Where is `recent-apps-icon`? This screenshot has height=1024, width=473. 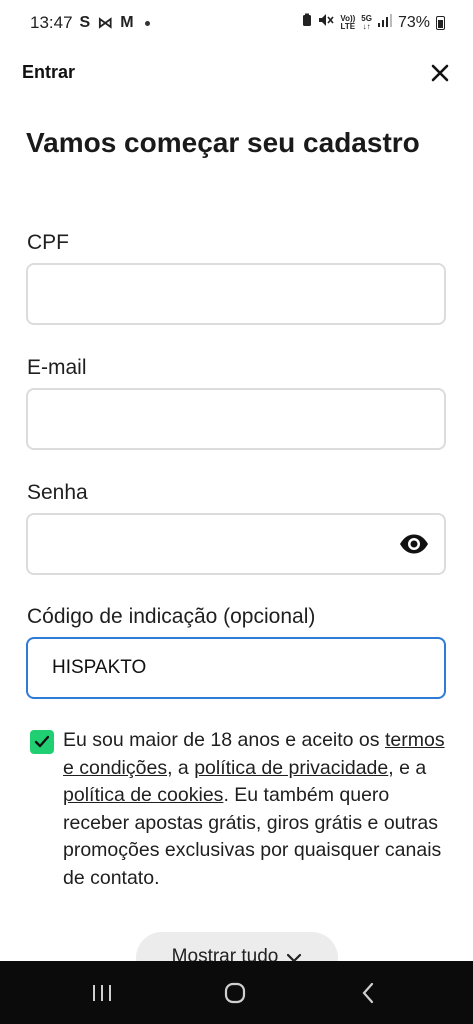 recent-apps-icon is located at coordinates (102, 993).